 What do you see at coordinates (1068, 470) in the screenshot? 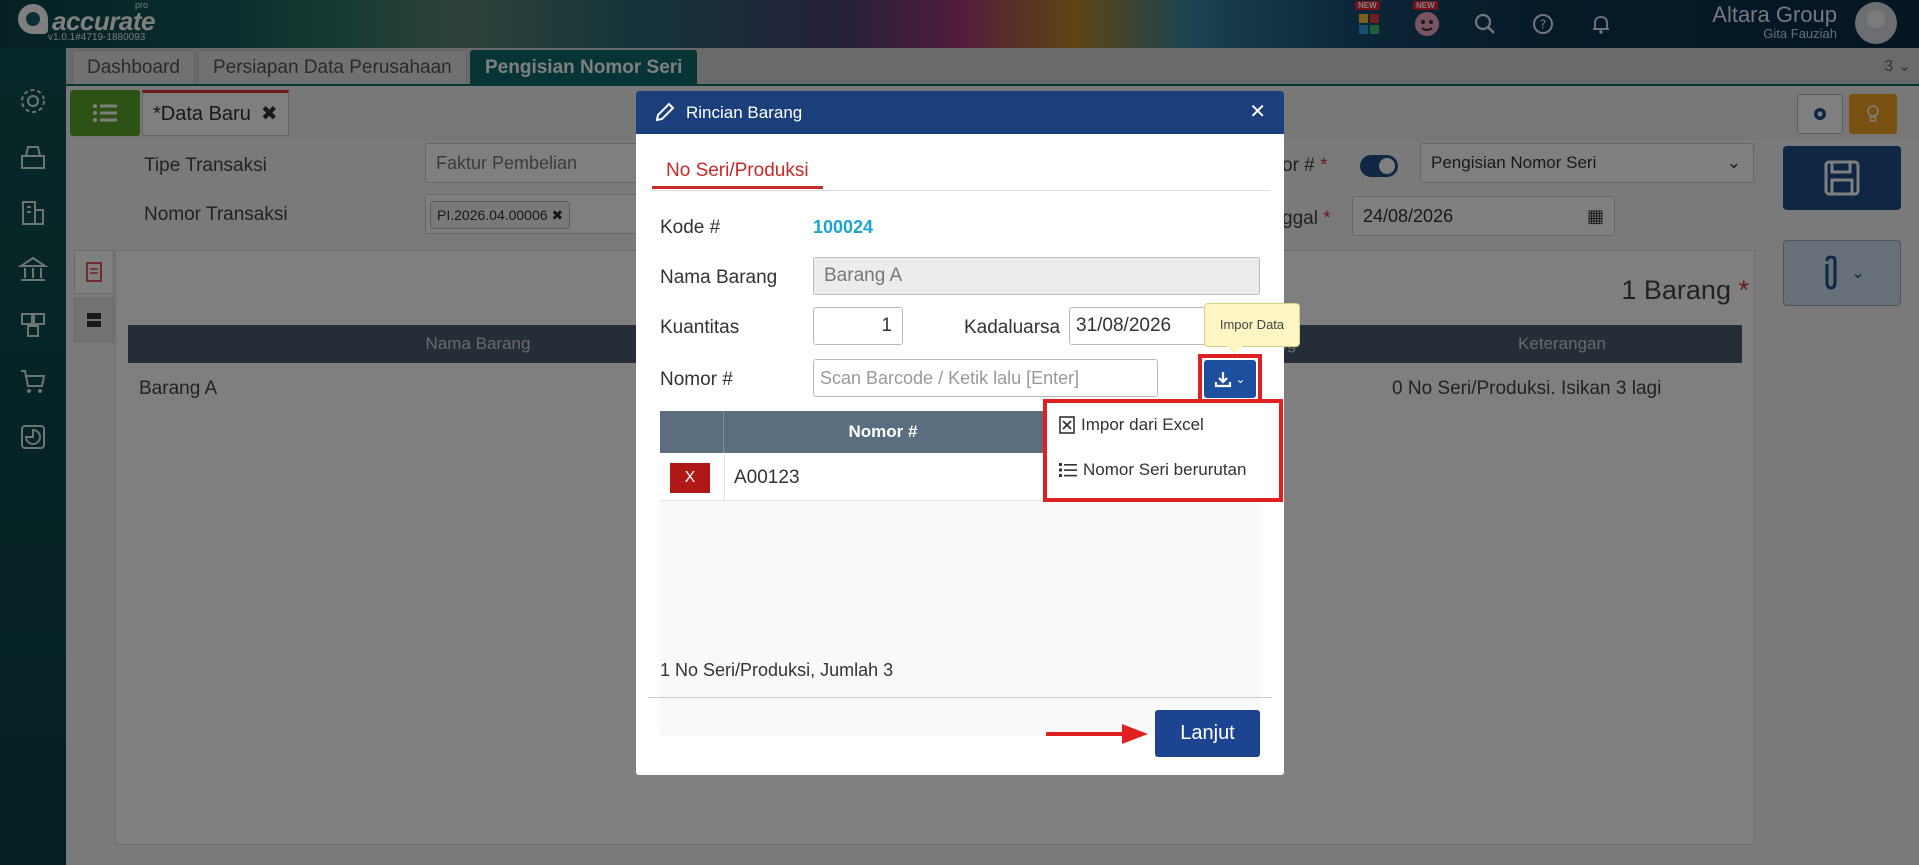
I see `list-icon` at bounding box center [1068, 470].